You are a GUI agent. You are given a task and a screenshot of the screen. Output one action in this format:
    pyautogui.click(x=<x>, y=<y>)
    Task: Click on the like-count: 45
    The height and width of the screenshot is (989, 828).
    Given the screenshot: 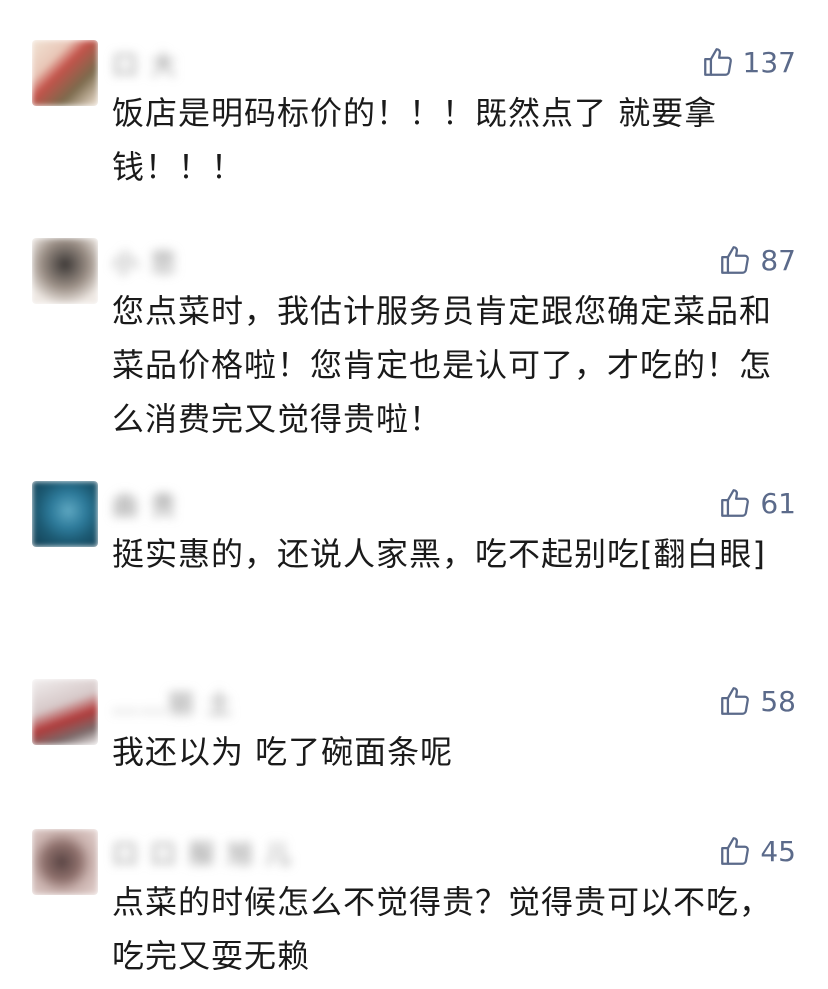 What is the action you would take?
    pyautogui.click(x=778, y=851)
    